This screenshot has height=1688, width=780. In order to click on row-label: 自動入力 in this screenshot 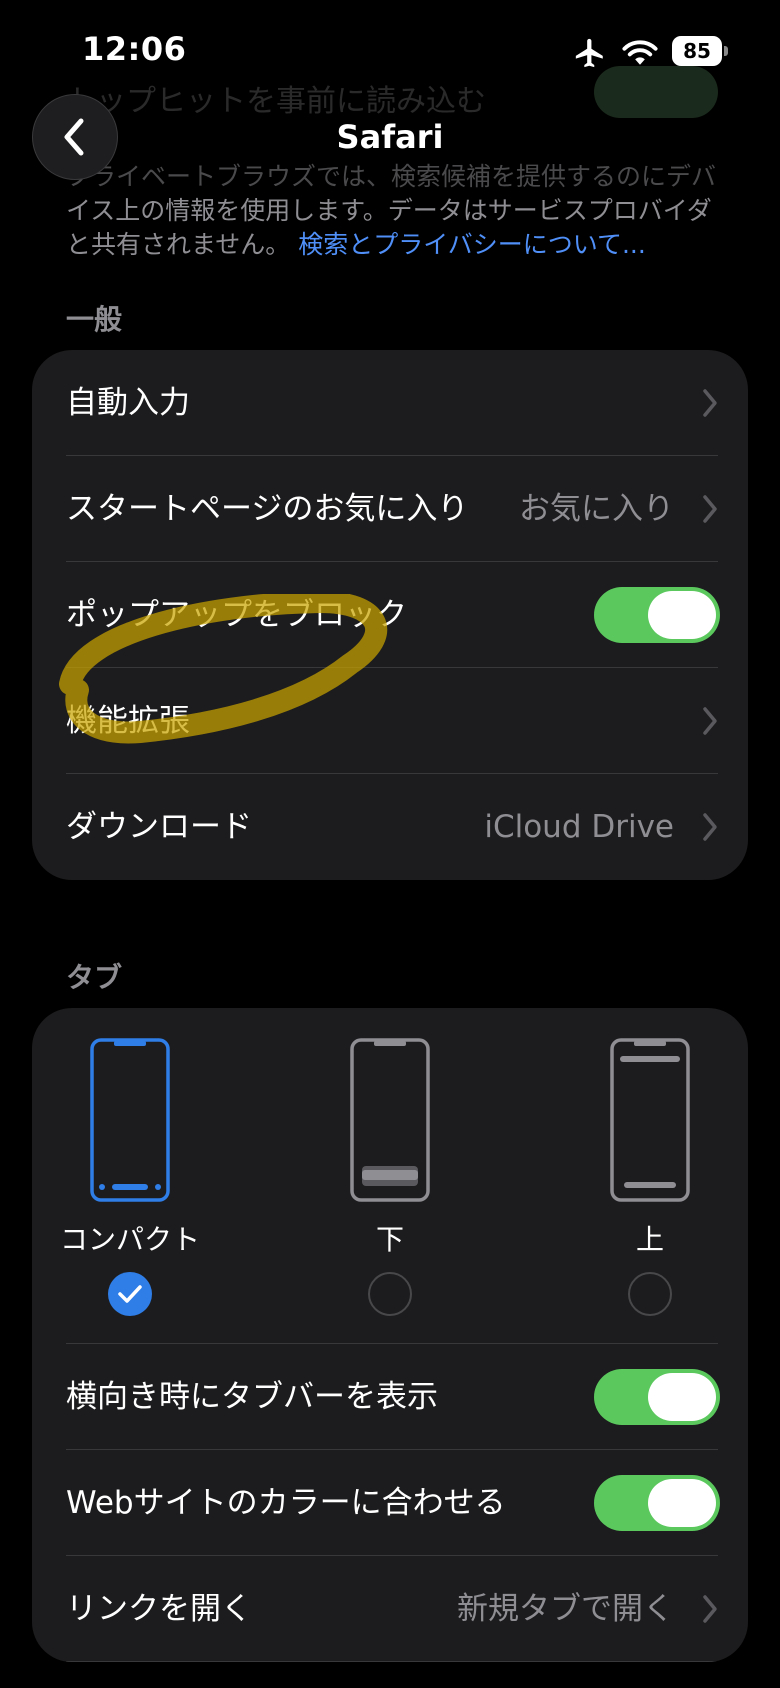, I will do `click(128, 403)`.